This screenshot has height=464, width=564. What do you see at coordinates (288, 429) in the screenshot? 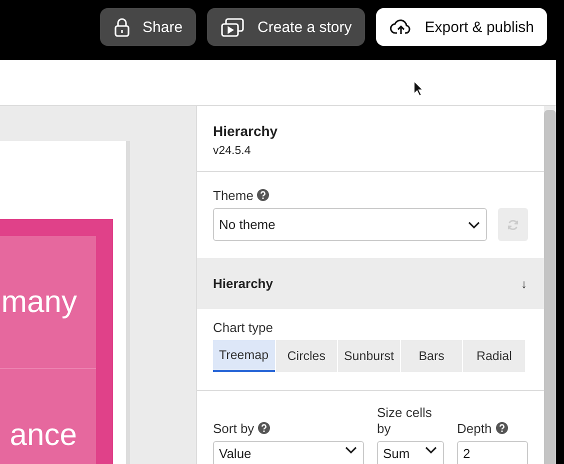
I see `field-label: Sort by` at bounding box center [288, 429].